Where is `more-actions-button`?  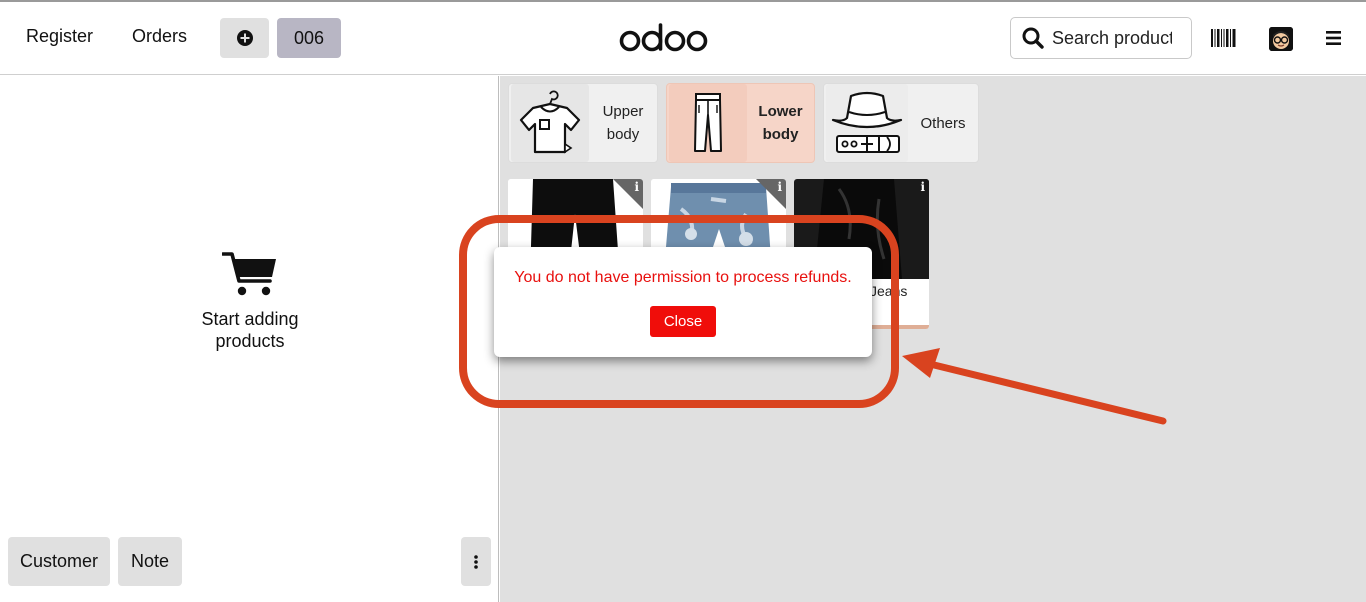 more-actions-button is located at coordinates (476, 561).